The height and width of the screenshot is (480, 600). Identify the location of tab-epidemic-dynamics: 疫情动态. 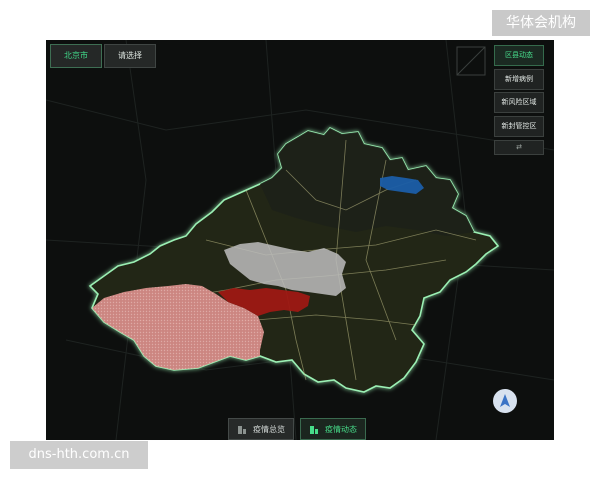
(333, 429).